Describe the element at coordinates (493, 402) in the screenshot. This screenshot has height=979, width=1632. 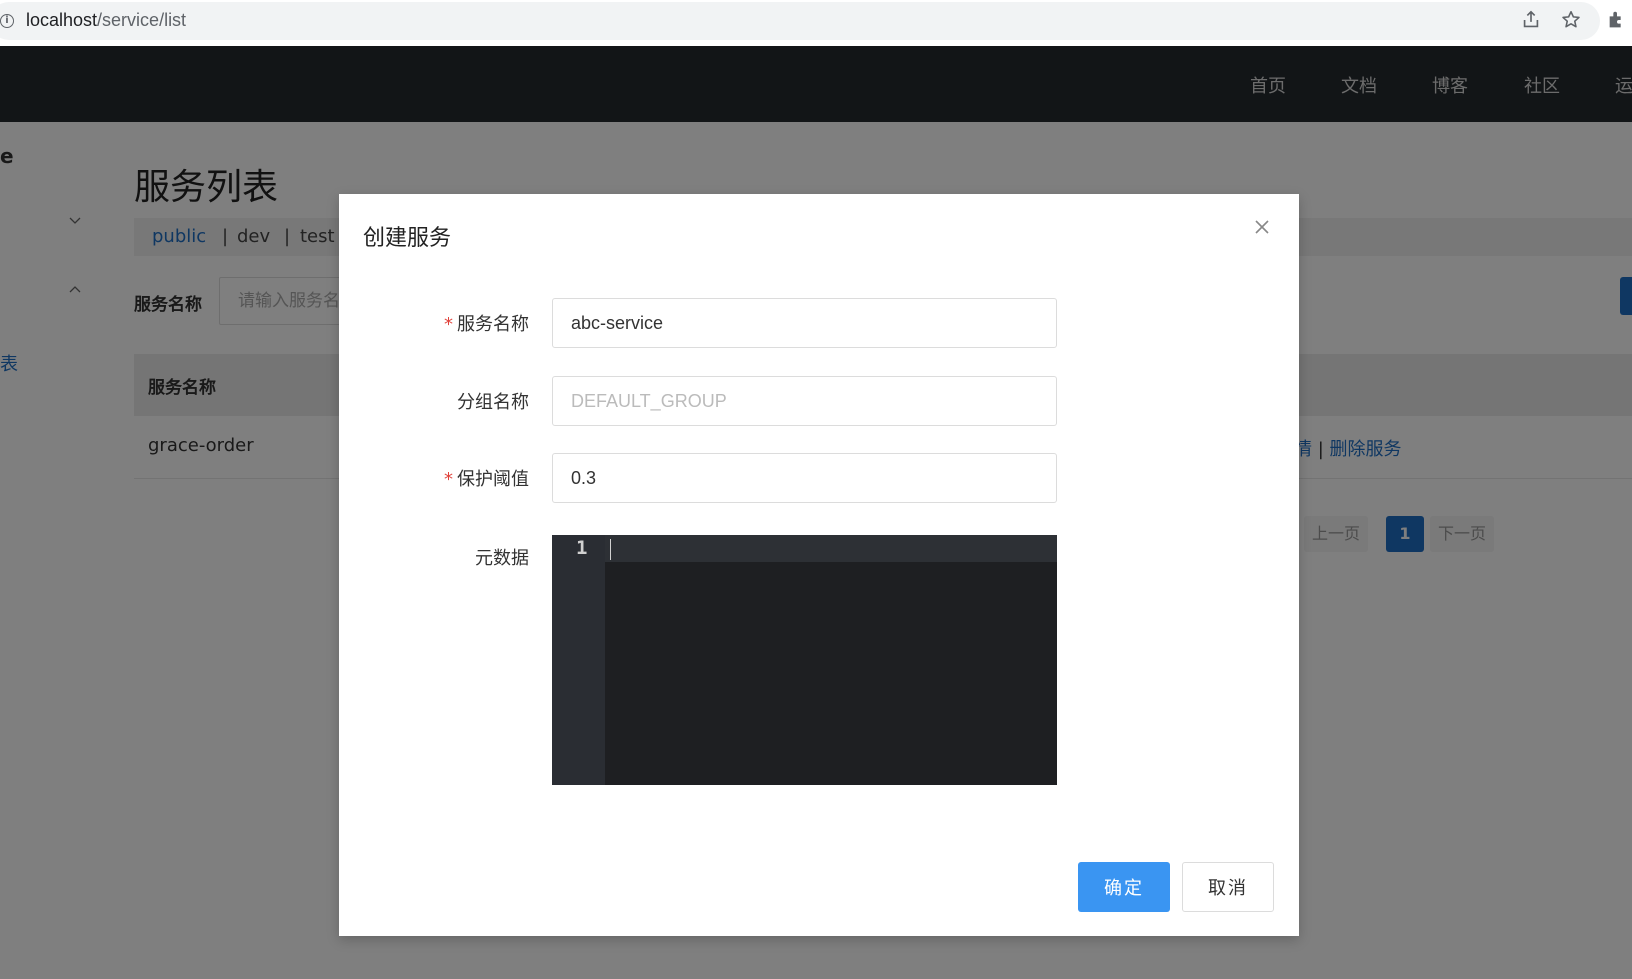
I see `group-name-label: 分组名称` at that location.